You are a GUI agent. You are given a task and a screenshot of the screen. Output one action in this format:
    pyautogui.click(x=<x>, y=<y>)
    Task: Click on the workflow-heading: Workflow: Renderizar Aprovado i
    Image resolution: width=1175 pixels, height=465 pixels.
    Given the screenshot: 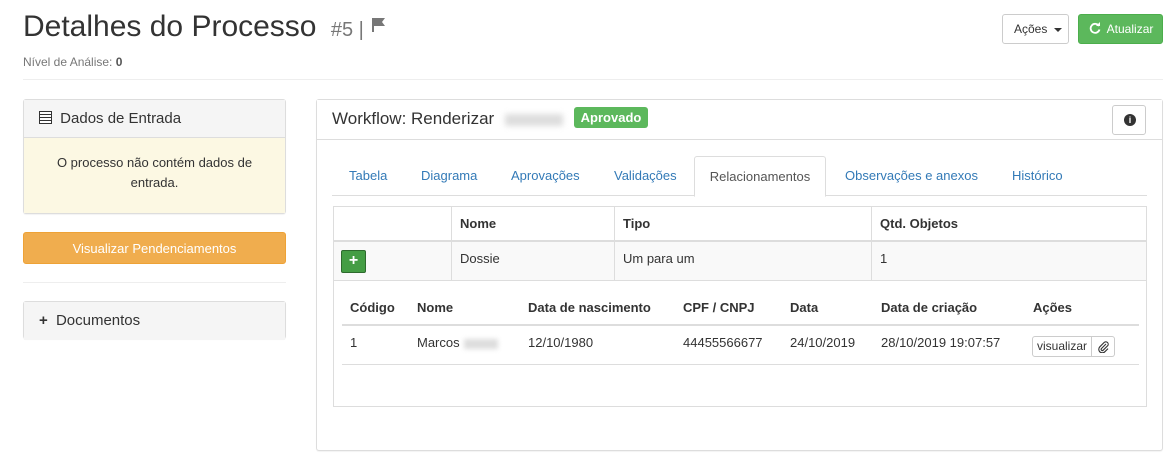 What is the action you would take?
    pyautogui.click(x=739, y=120)
    